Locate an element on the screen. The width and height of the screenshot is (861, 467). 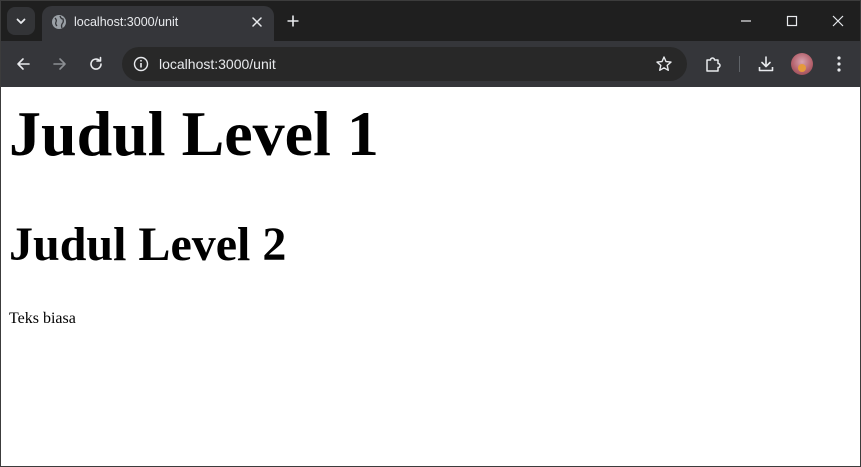
chevron-down-icon is located at coordinates (21, 21).